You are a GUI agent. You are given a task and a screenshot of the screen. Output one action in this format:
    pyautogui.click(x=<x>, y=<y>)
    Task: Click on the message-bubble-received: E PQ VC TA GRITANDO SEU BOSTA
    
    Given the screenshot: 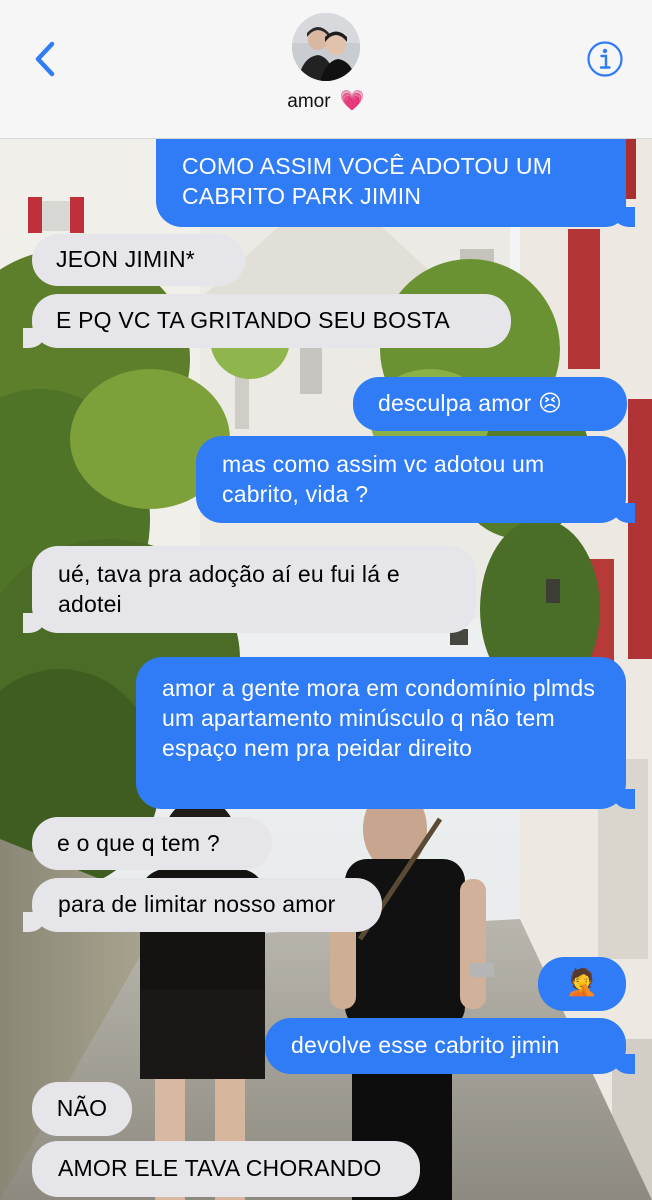 What is the action you would take?
    pyautogui.click(x=267, y=321)
    